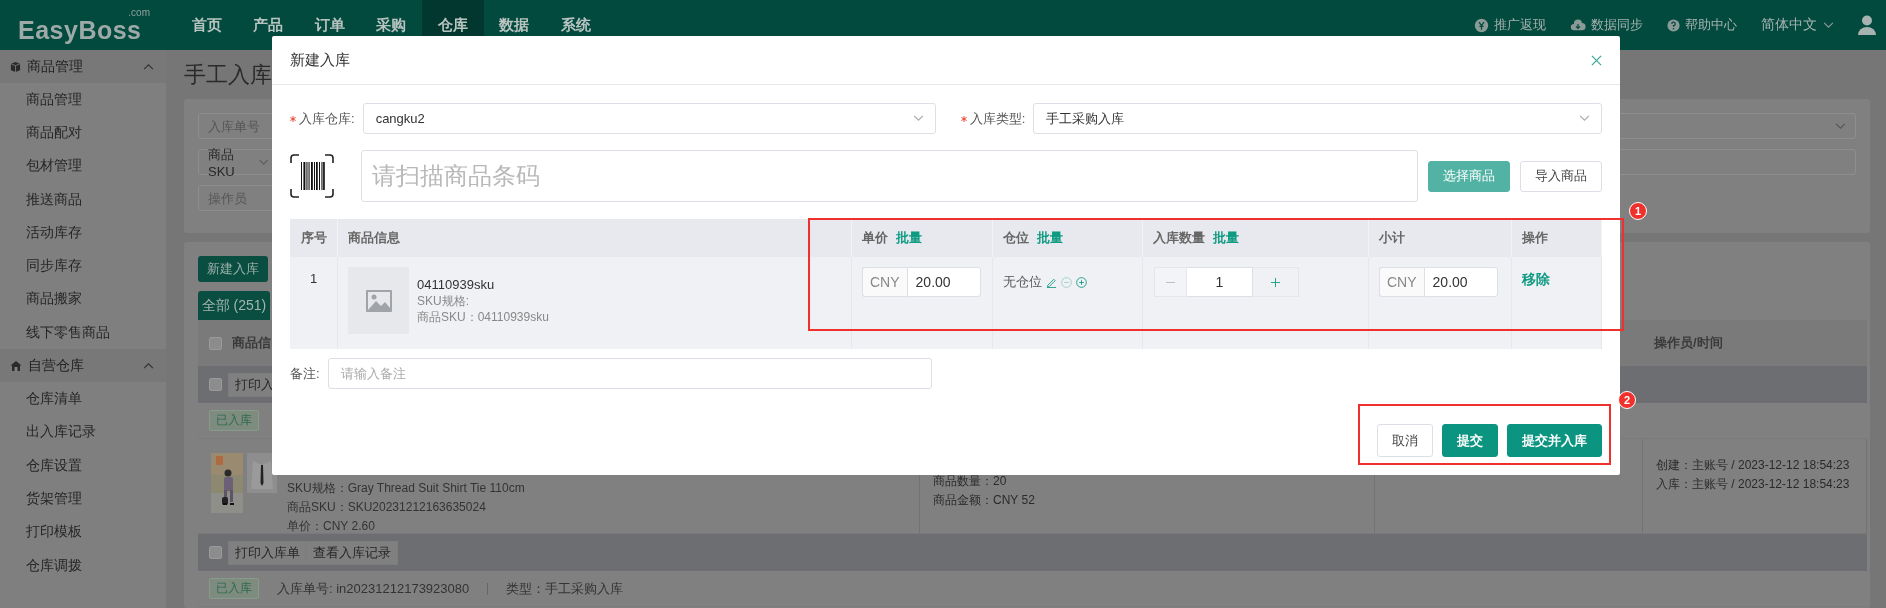 The image size is (1886, 608). What do you see at coordinates (970, 481) in the screenshot?
I see `summary-text: 商品数量：20` at bounding box center [970, 481].